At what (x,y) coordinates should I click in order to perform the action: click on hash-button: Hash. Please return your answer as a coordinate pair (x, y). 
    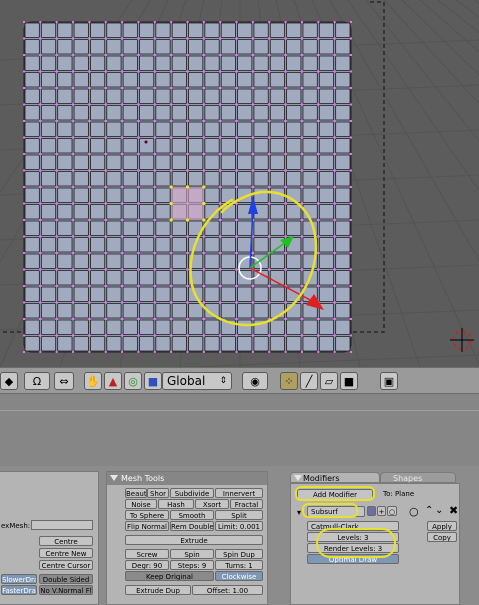
    Looking at the image, I should click on (176, 504).